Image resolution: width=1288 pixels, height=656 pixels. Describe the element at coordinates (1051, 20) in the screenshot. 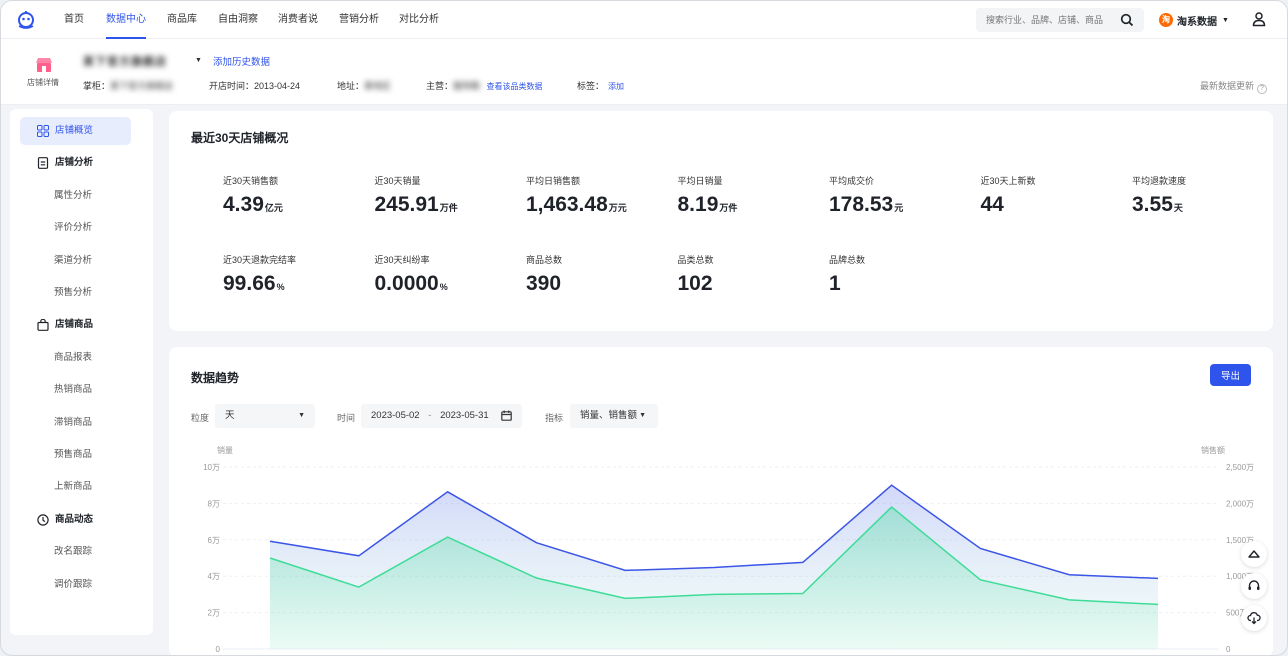

I see `search-input` at that location.